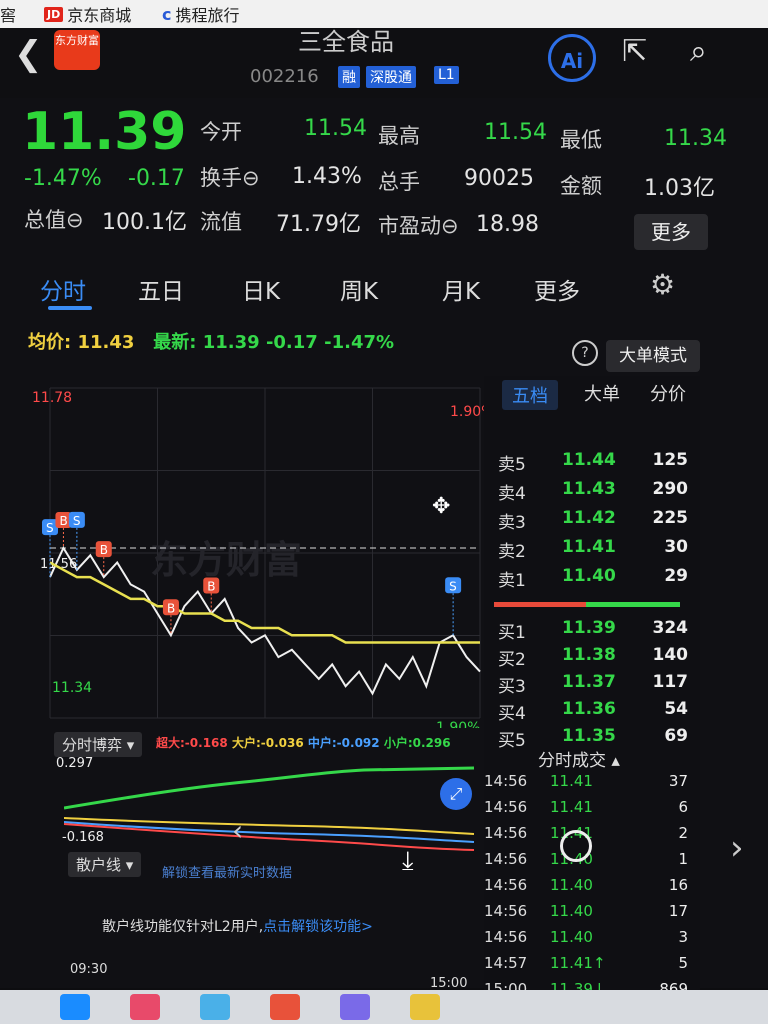 This screenshot has width=768, height=1024. Describe the element at coordinates (587, 604) in the screenshot. I see `bid-ask-split-bar` at that location.